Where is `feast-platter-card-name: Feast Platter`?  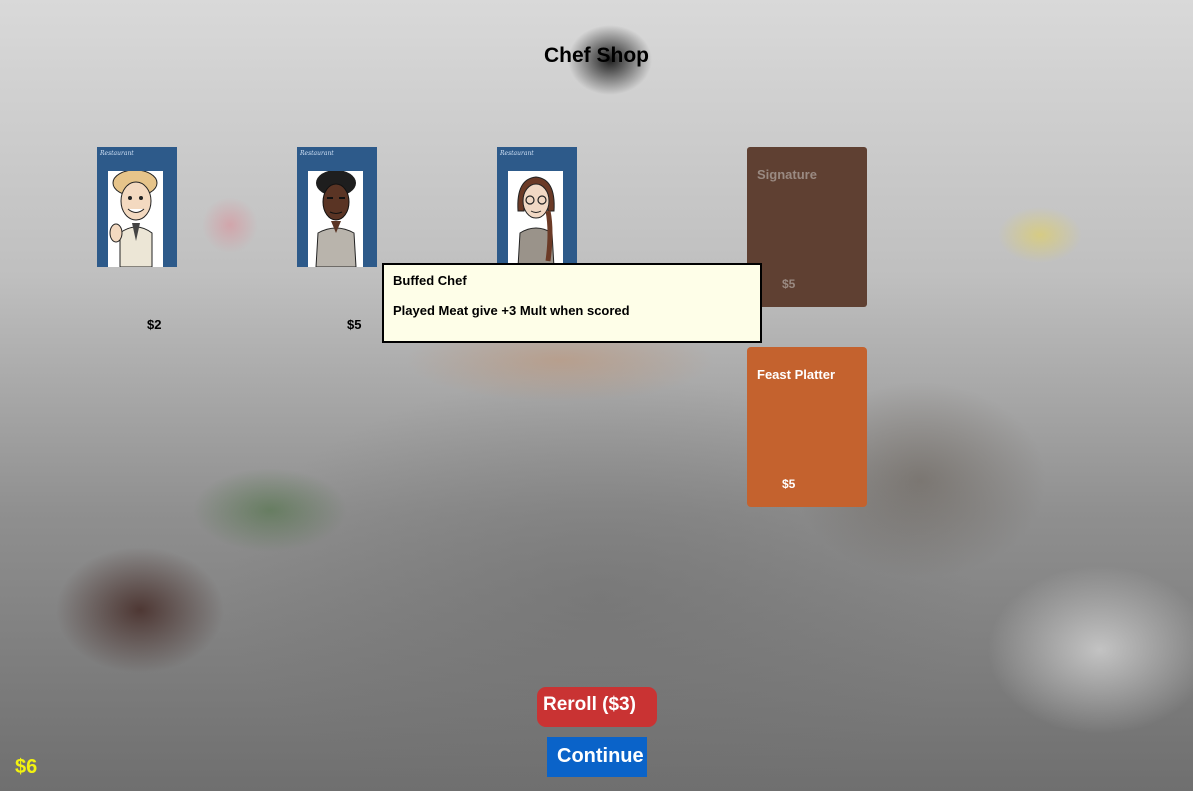 feast-platter-card-name: Feast Platter is located at coordinates (796, 374).